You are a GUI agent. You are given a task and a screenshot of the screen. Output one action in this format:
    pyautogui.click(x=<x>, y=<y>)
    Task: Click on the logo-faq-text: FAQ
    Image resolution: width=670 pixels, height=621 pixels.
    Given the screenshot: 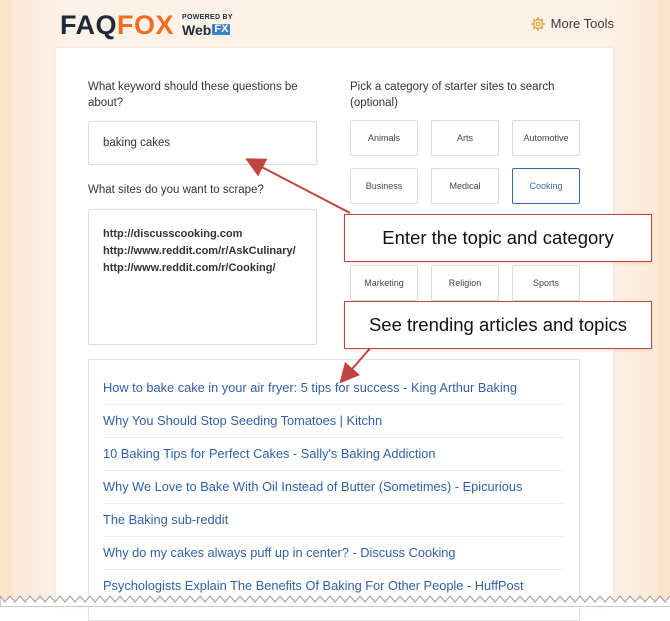 What is the action you would take?
    pyautogui.click(x=89, y=24)
    